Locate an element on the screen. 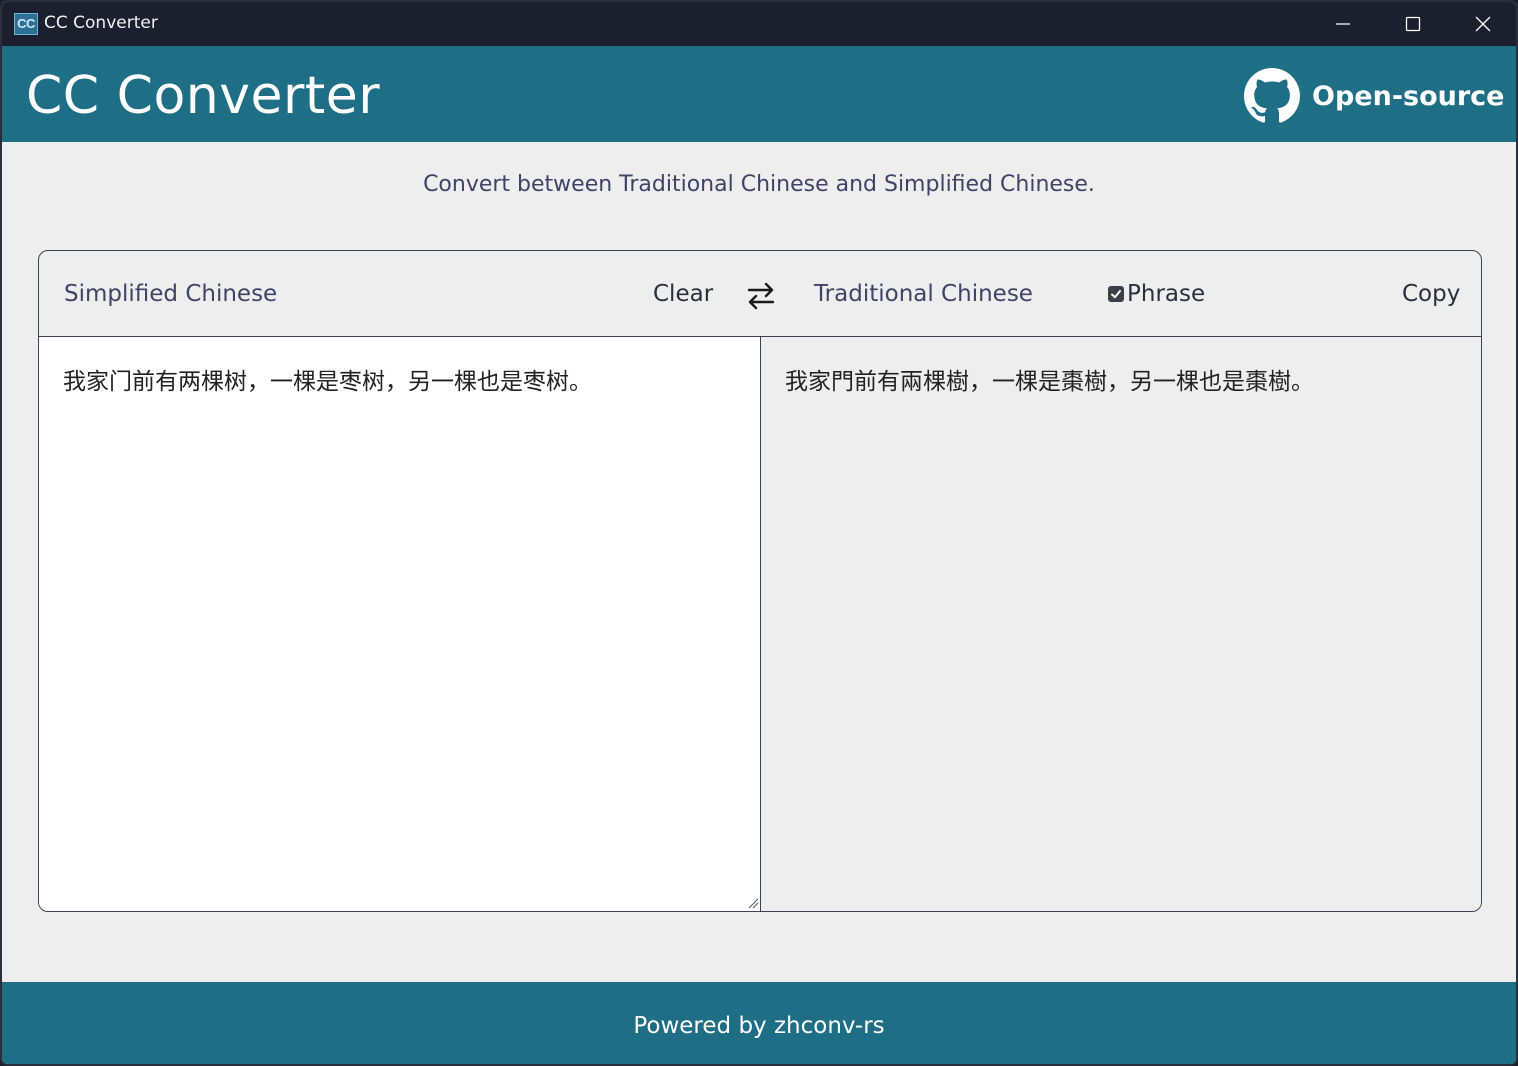 This screenshot has width=1518, height=1066. app-title: CC Converter is located at coordinates (203, 96).